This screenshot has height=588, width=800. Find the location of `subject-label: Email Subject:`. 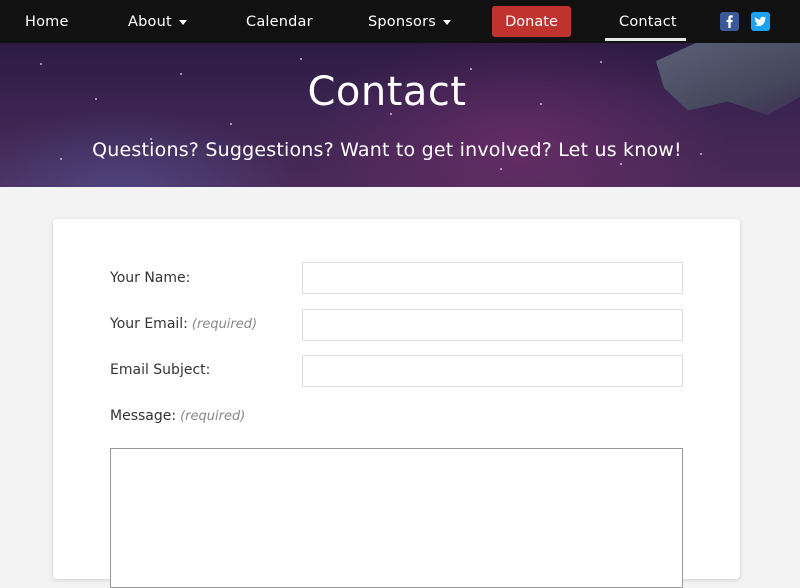

subject-label: Email Subject: is located at coordinates (160, 370).